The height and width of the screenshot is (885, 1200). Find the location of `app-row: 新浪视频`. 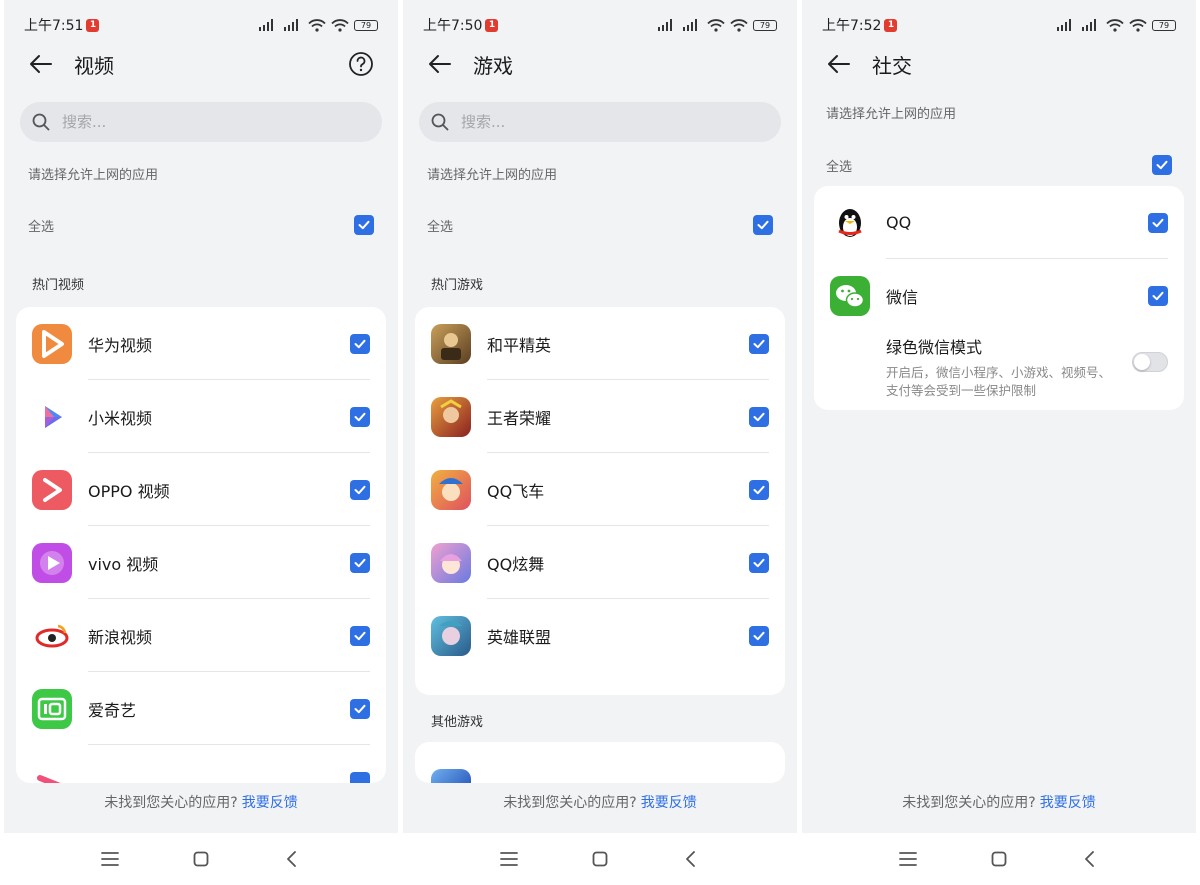

app-row: 新浪视频 is located at coordinates (201, 635).